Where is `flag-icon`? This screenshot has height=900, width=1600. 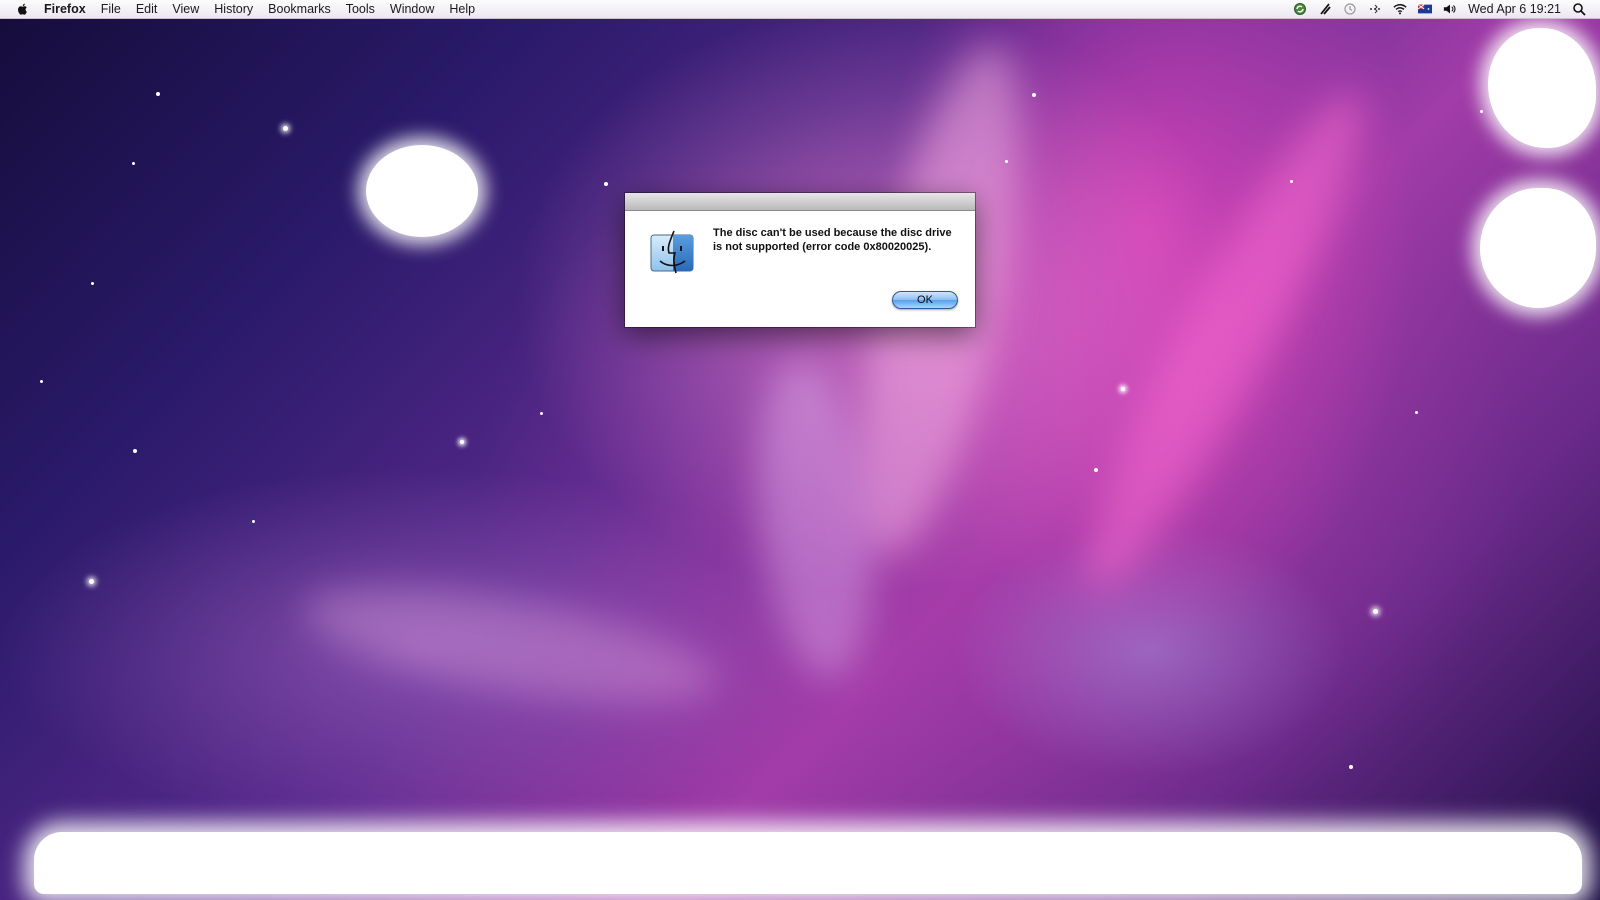 flag-icon is located at coordinates (1425, 9).